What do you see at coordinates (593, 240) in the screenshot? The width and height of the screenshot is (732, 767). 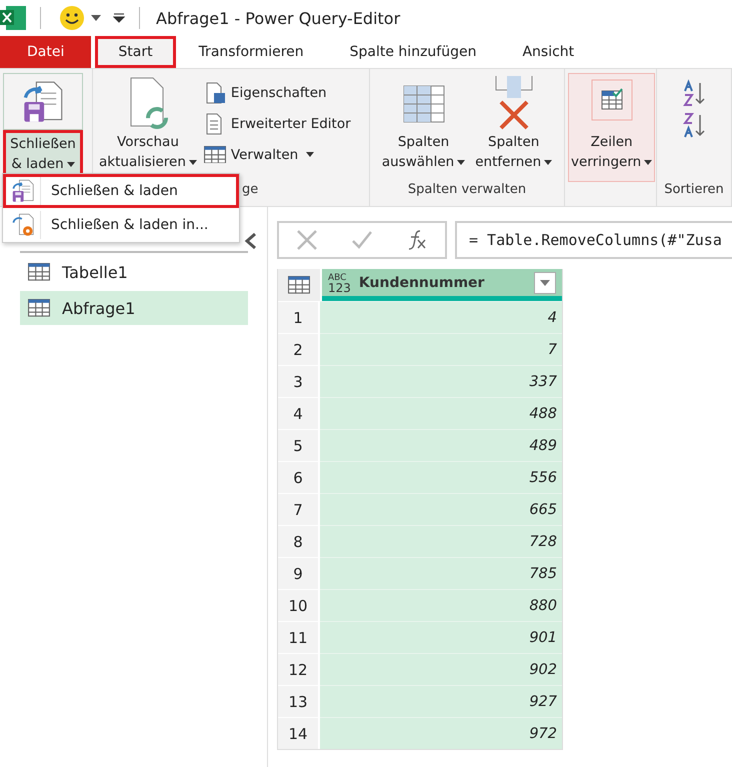 I see `formula-field: = Table.RemoveColumns(#"Zusa` at bounding box center [593, 240].